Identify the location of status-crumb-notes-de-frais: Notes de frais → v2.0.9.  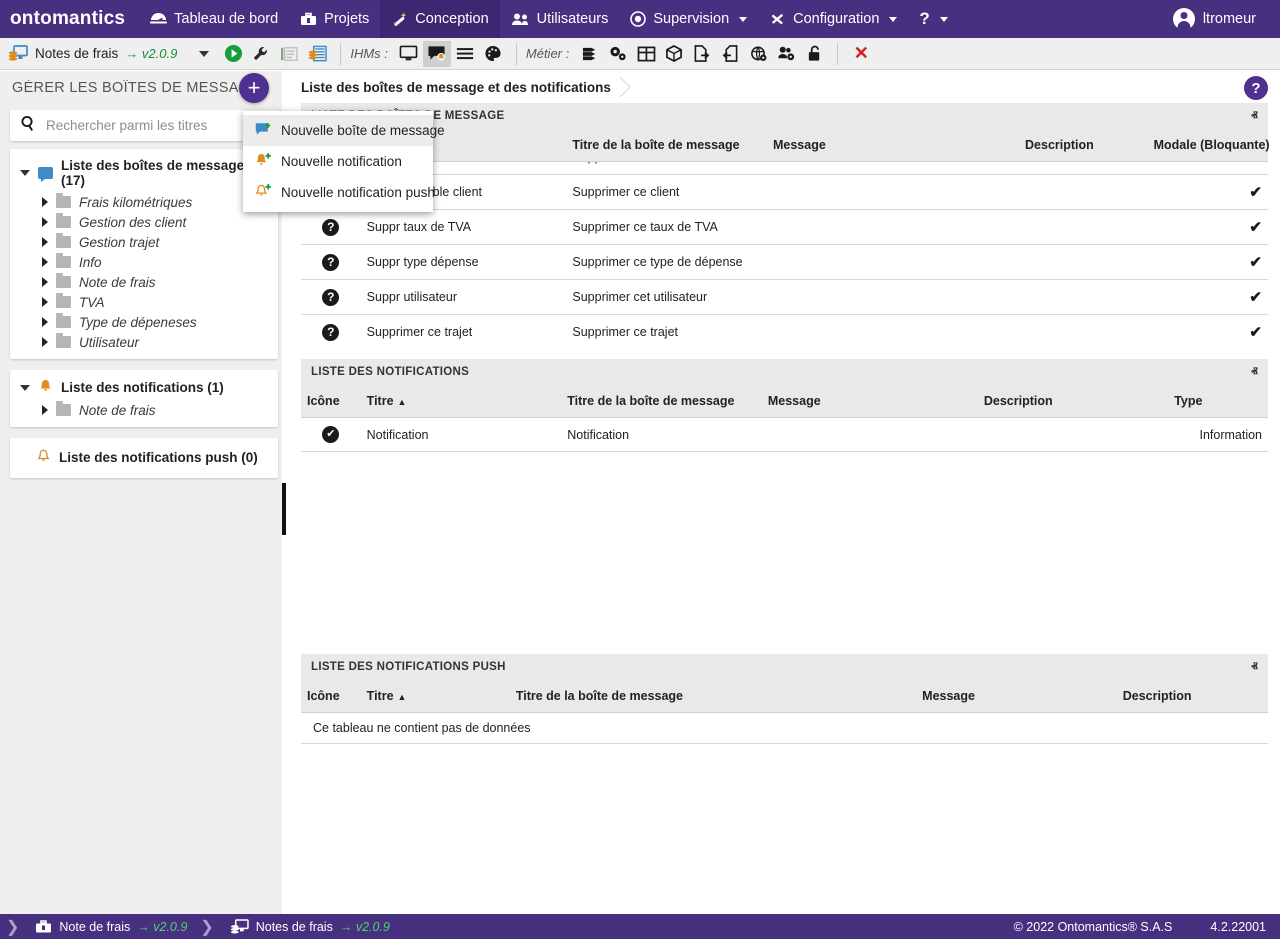
(308, 926).